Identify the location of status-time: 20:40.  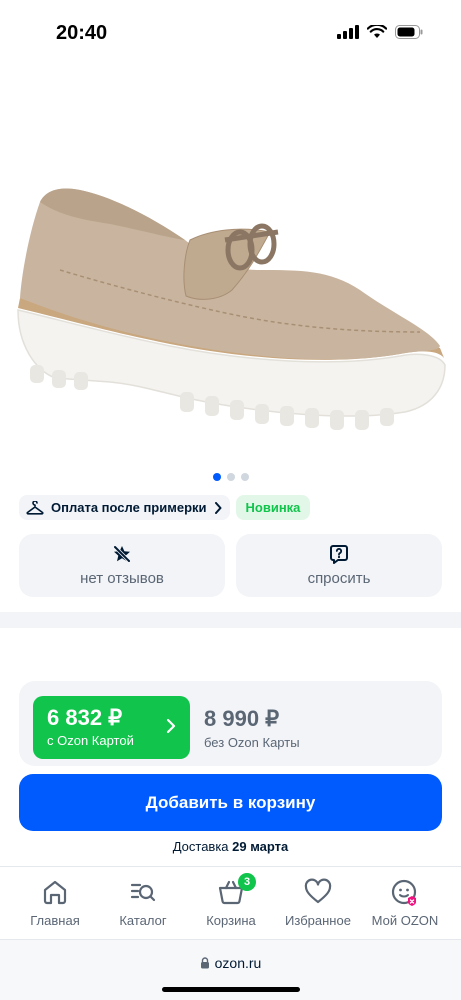
(82, 33).